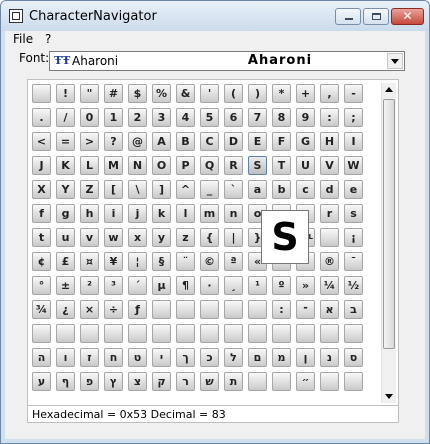 This screenshot has width=430, height=444. Describe the element at coordinates (281, 117) in the screenshot. I see `char-cell: 8` at that location.